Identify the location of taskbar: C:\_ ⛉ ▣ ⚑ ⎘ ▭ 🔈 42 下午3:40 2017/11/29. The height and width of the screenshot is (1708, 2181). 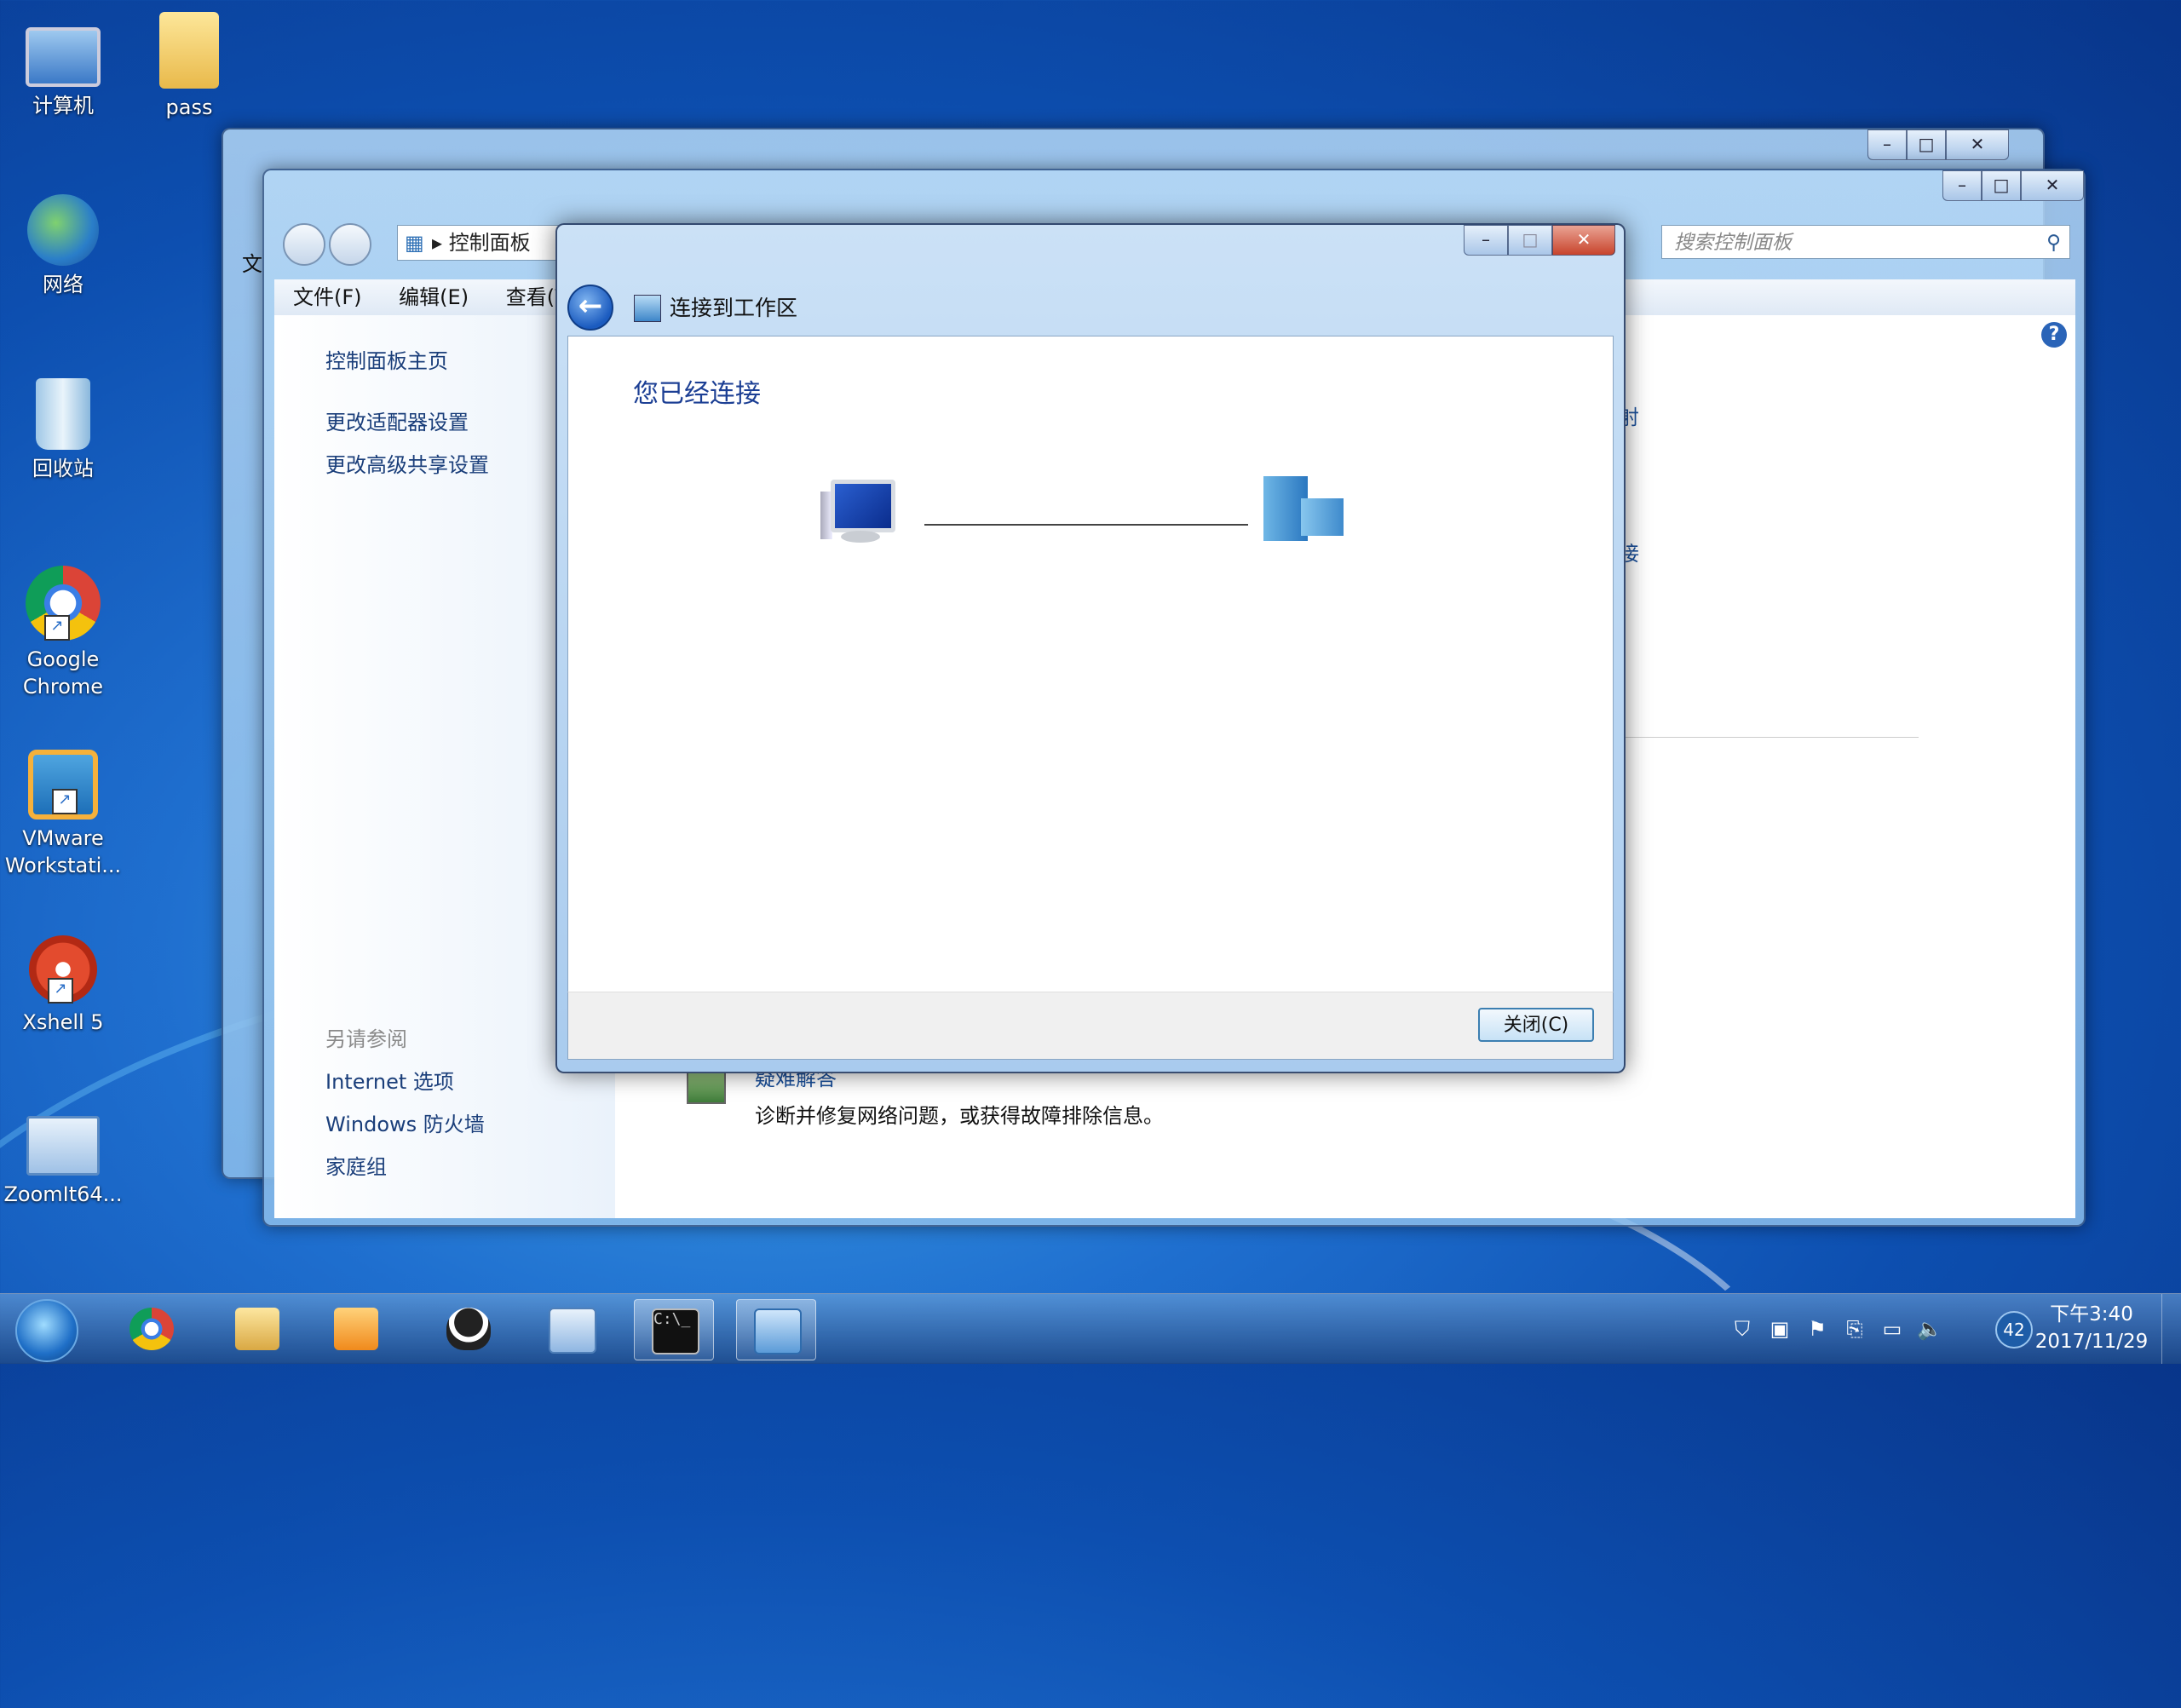
(1090, 1328).